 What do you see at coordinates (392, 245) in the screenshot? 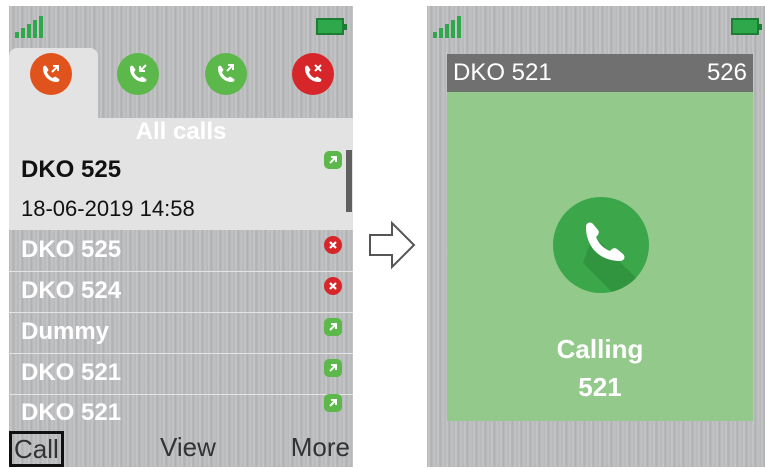
I see `right-arrow-icon` at bounding box center [392, 245].